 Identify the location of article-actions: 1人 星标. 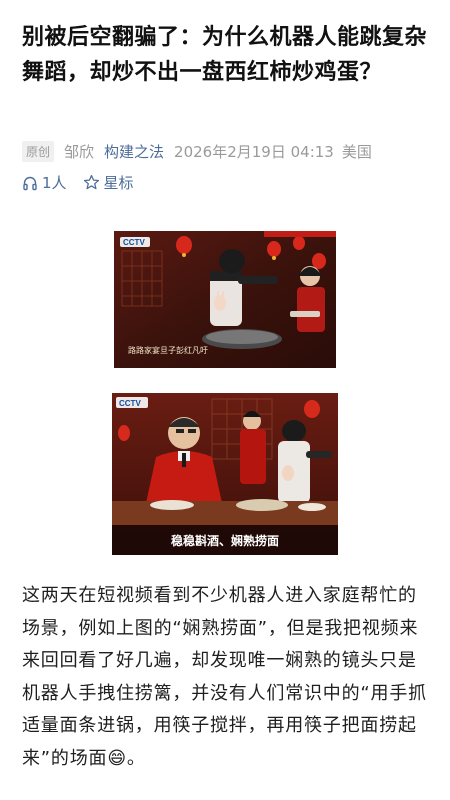
(86, 182).